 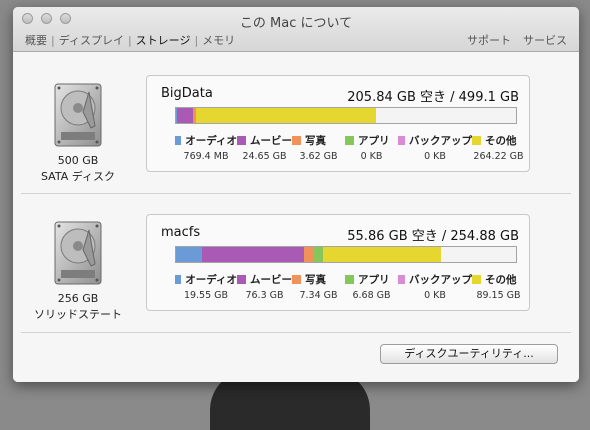 What do you see at coordinates (517, 40) in the screenshot?
I see `toolbar-links: サポート サービス` at bounding box center [517, 40].